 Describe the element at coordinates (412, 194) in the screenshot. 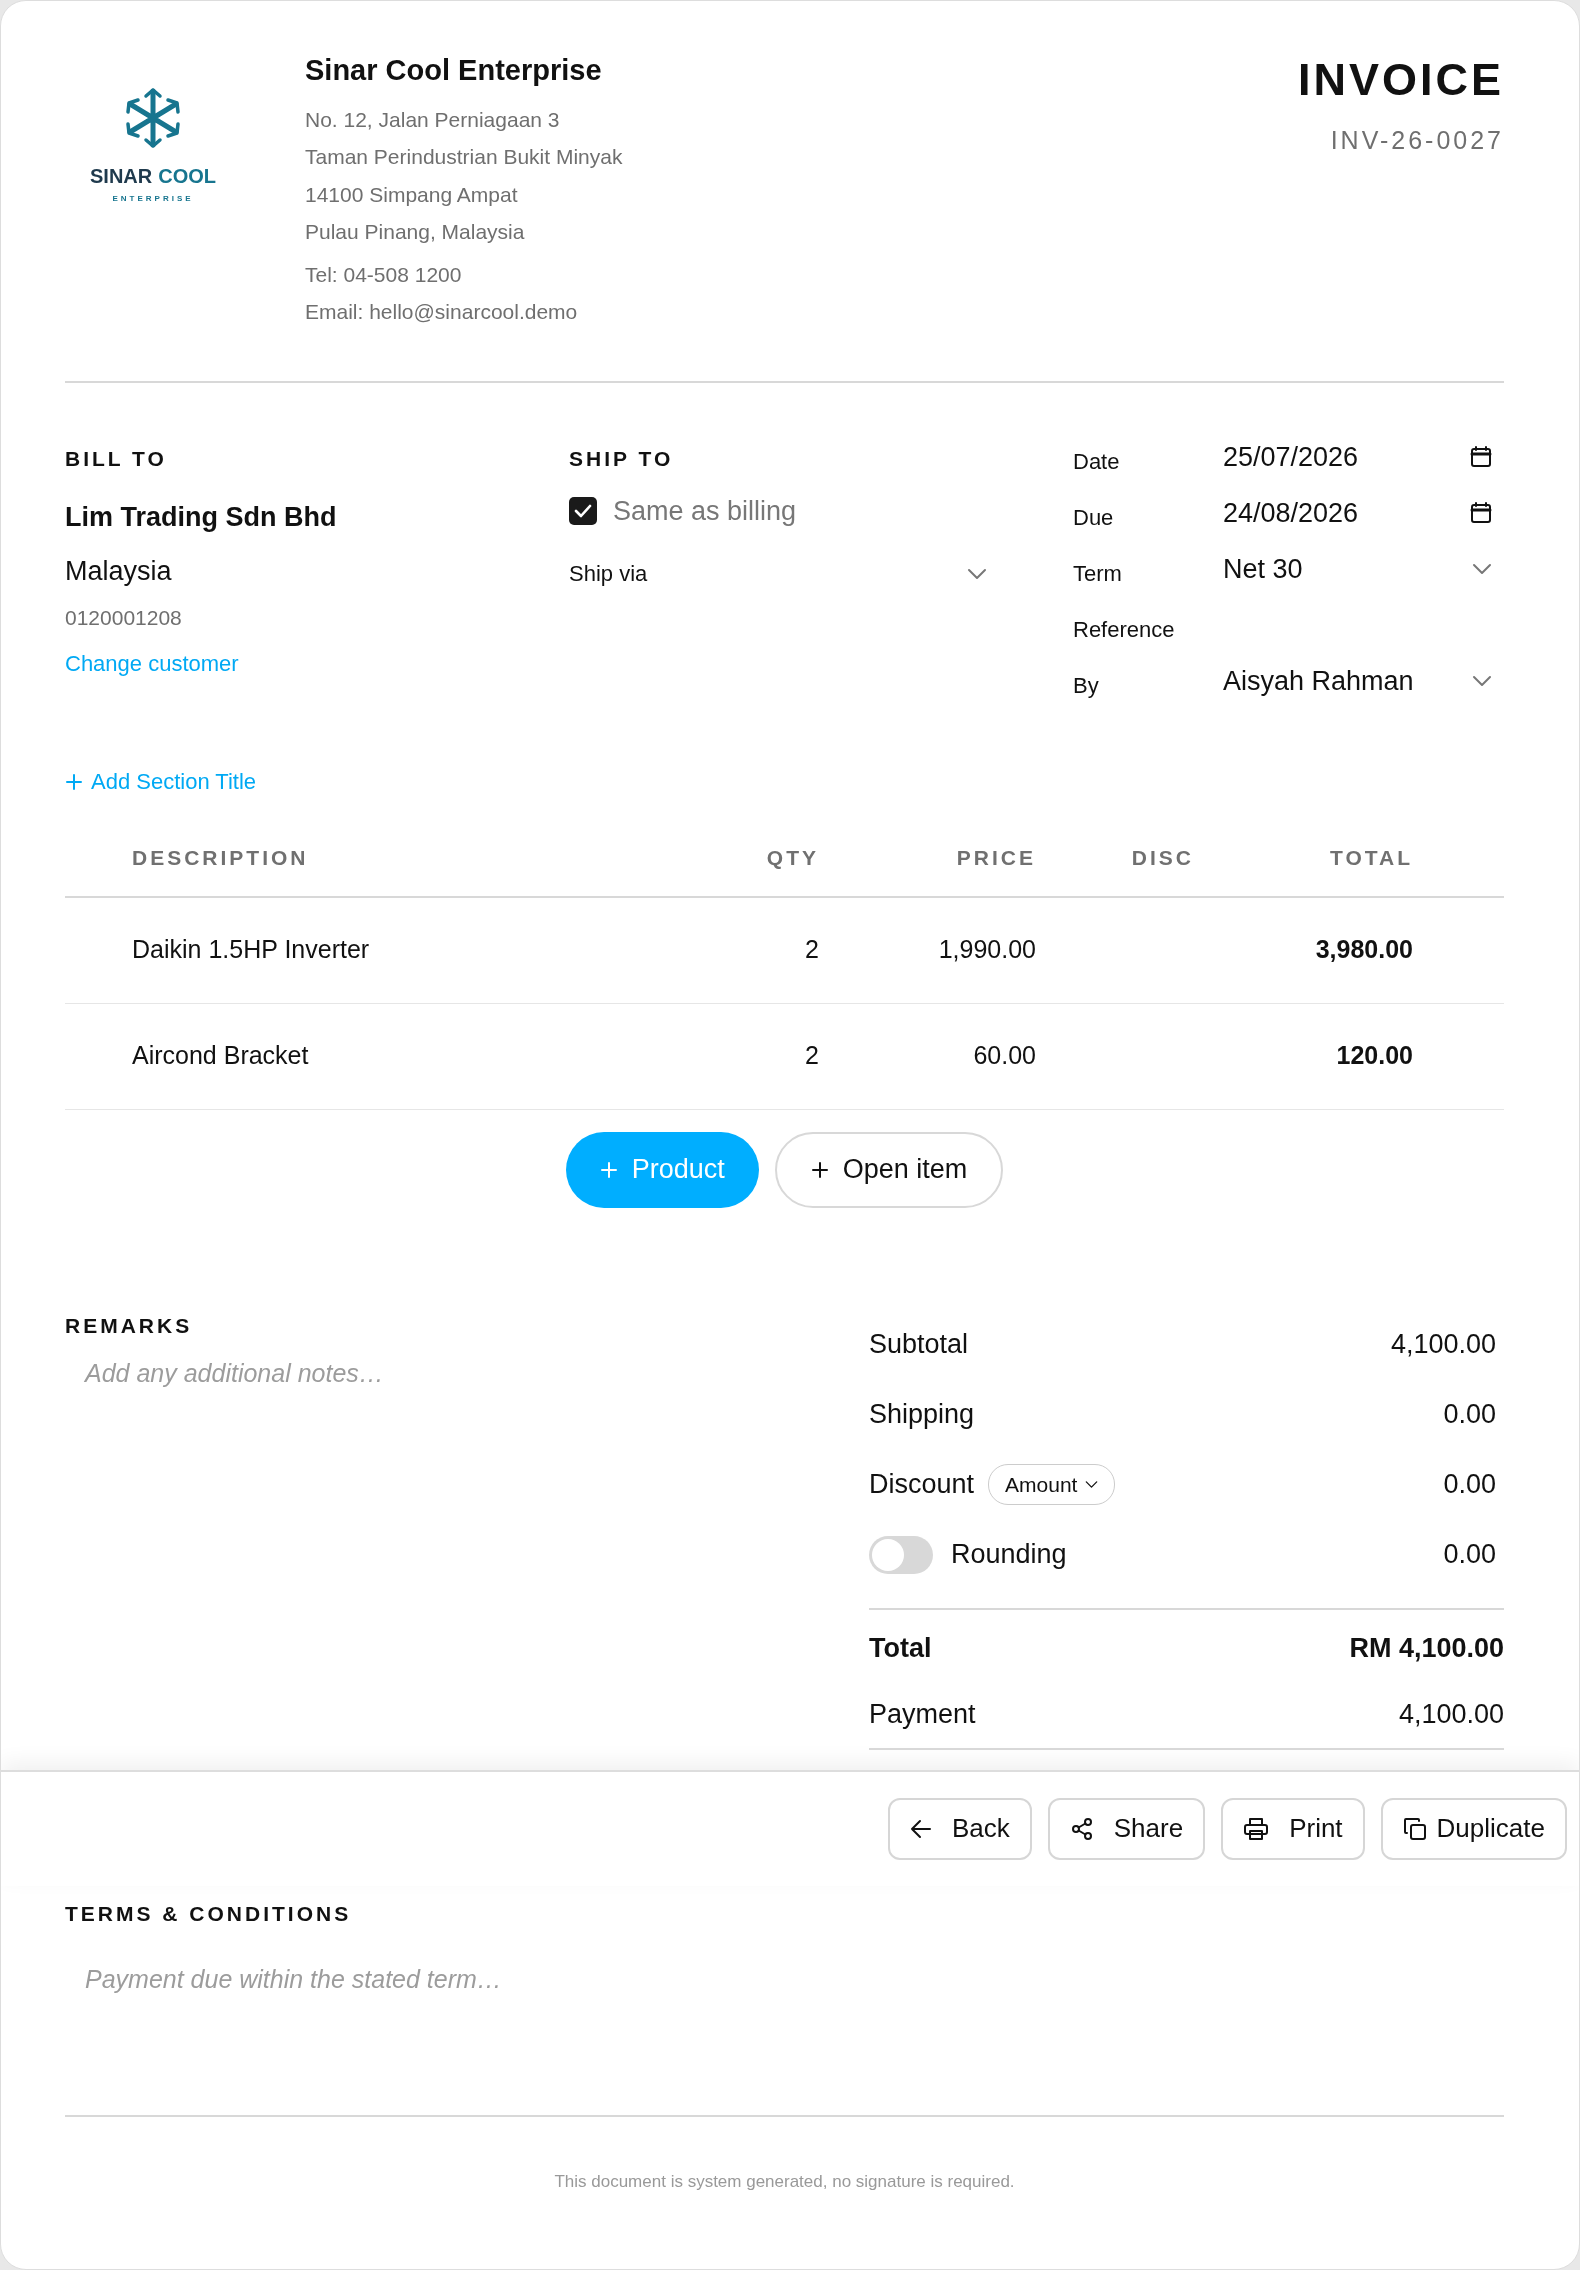

I see `address-line: 14100 Simpang Ampat` at that location.